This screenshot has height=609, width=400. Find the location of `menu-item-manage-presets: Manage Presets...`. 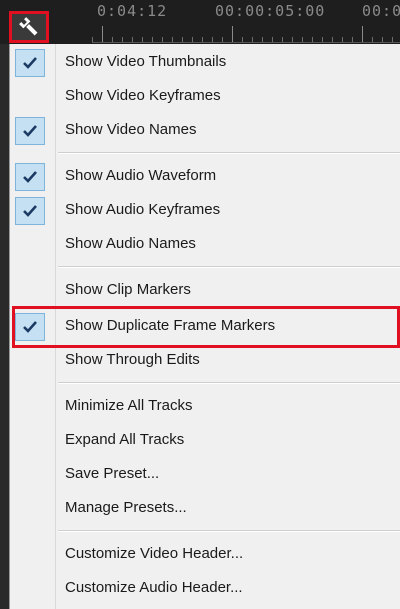

menu-item-manage-presets: Manage Presets... is located at coordinates (205, 509).